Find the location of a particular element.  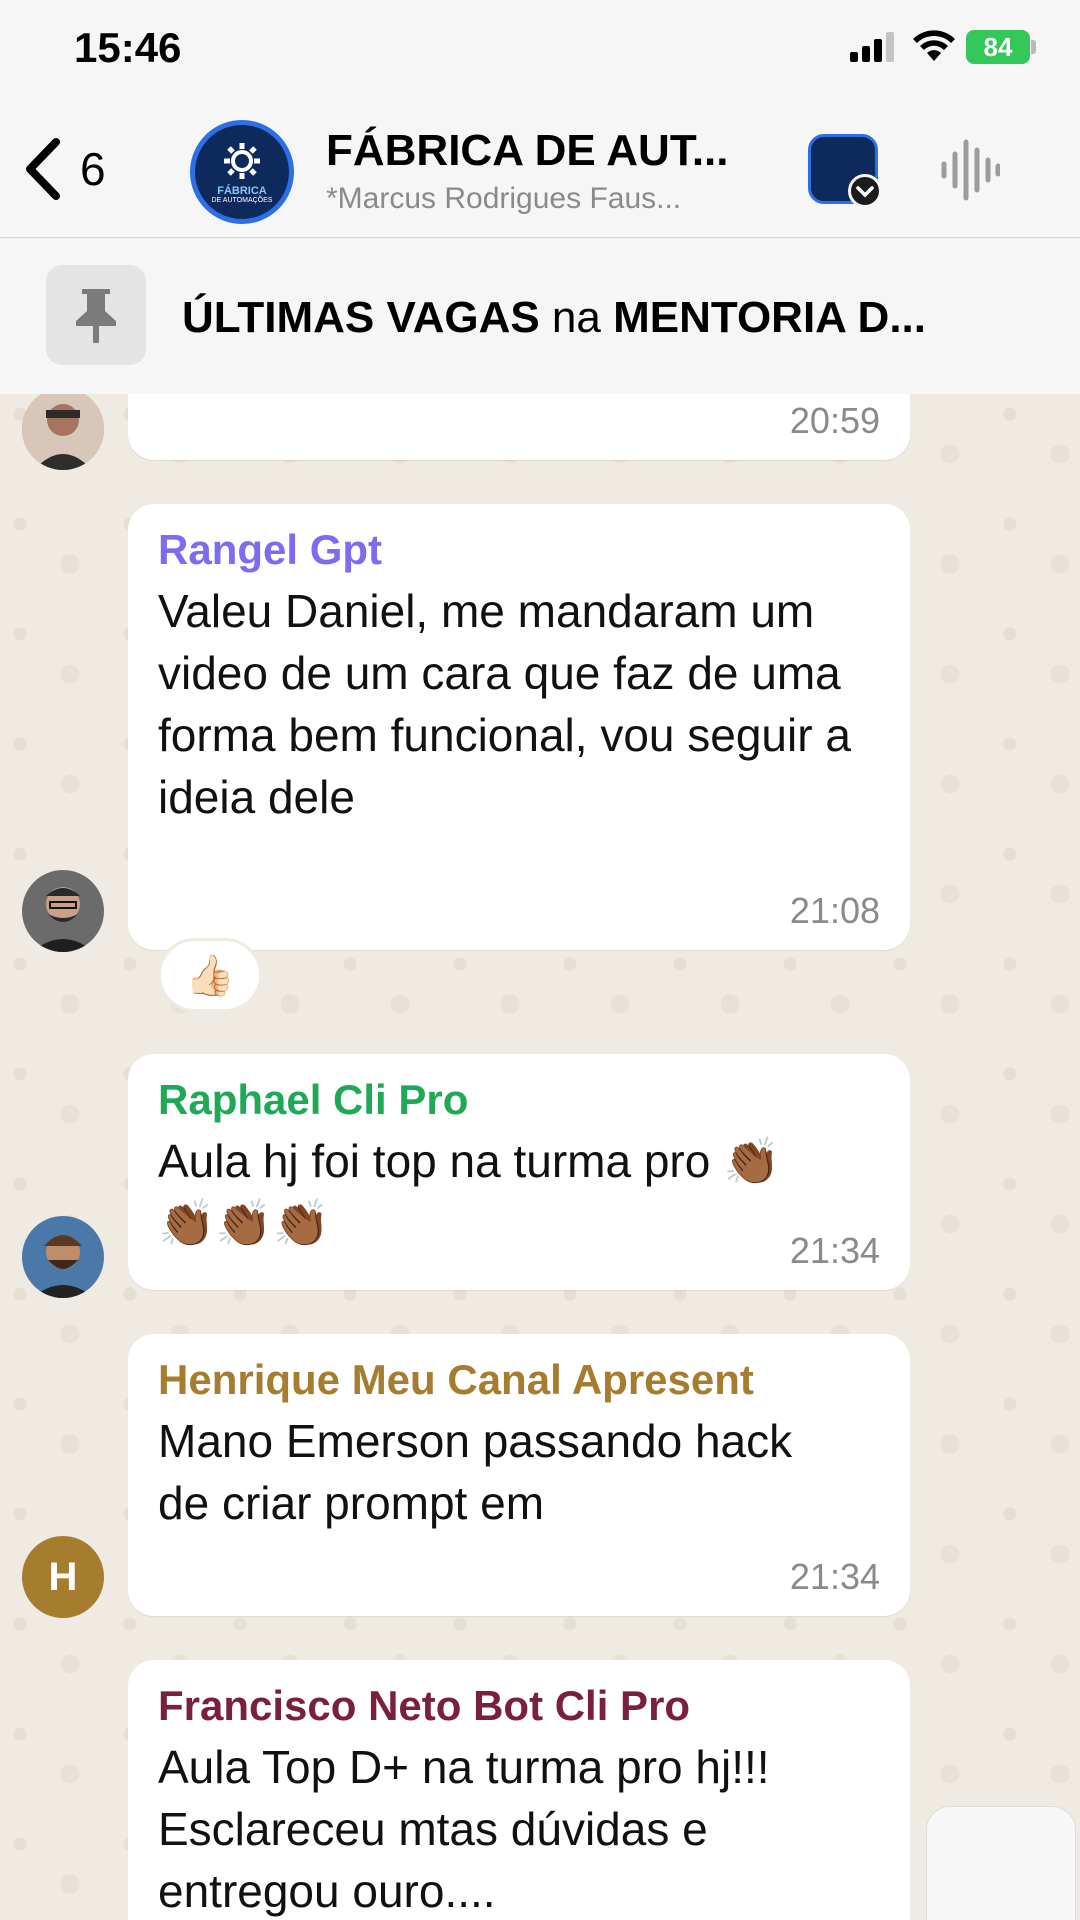

voice-chat-icon is located at coordinates (970, 170).